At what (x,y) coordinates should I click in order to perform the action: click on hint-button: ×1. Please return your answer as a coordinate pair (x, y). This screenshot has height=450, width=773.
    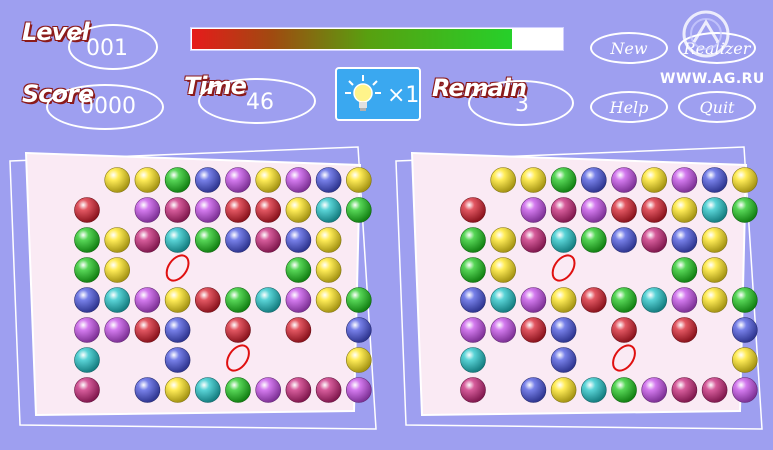
    Looking at the image, I should click on (378, 94).